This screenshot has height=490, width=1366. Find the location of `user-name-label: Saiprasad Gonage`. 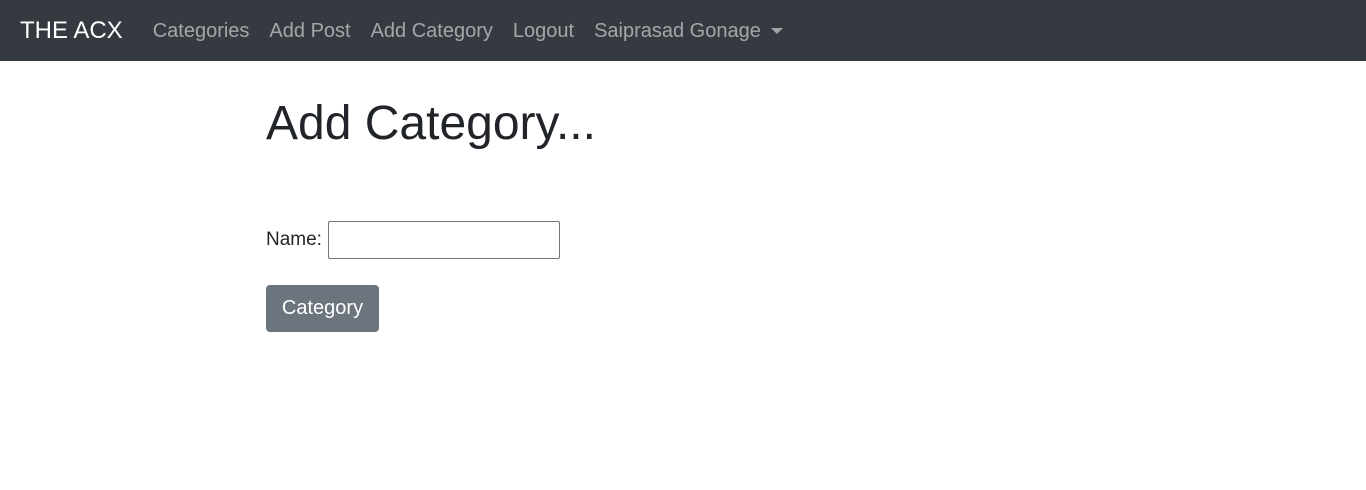

user-name-label: Saiprasad Gonage is located at coordinates (677, 30).